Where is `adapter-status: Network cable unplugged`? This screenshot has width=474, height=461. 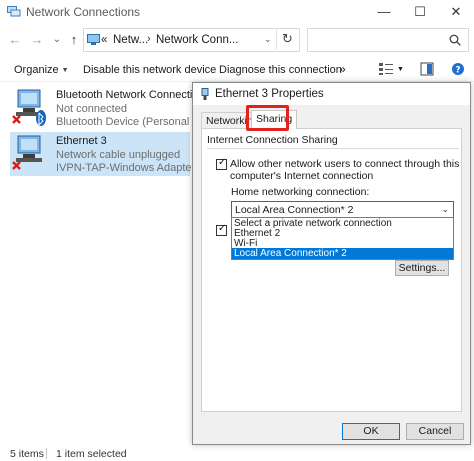 adapter-status: Network cable unplugged is located at coordinates (118, 155).